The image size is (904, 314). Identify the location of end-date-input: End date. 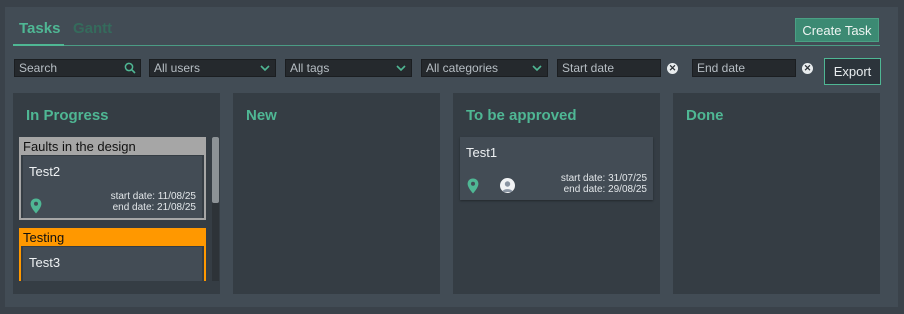
(744, 68).